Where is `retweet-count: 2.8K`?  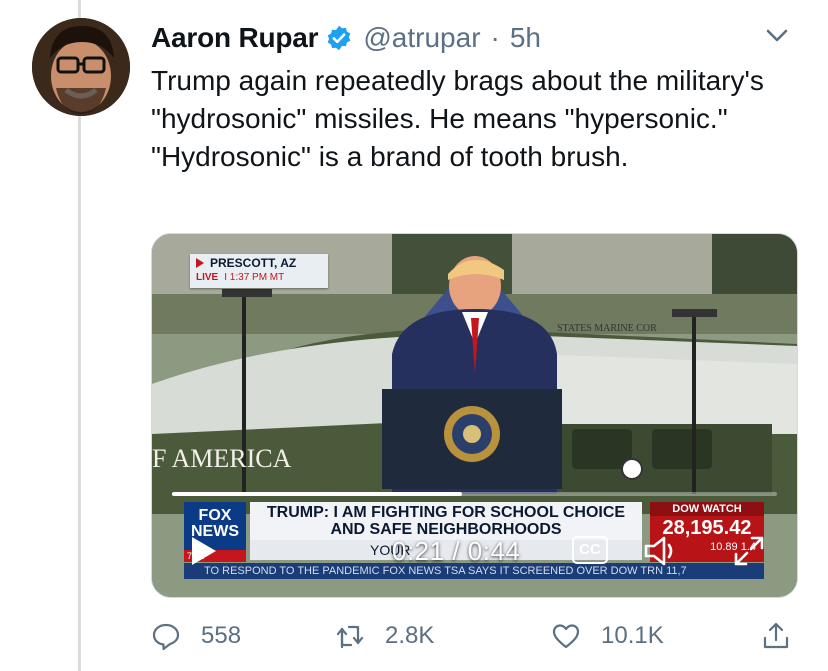 retweet-count: 2.8K is located at coordinates (410, 635).